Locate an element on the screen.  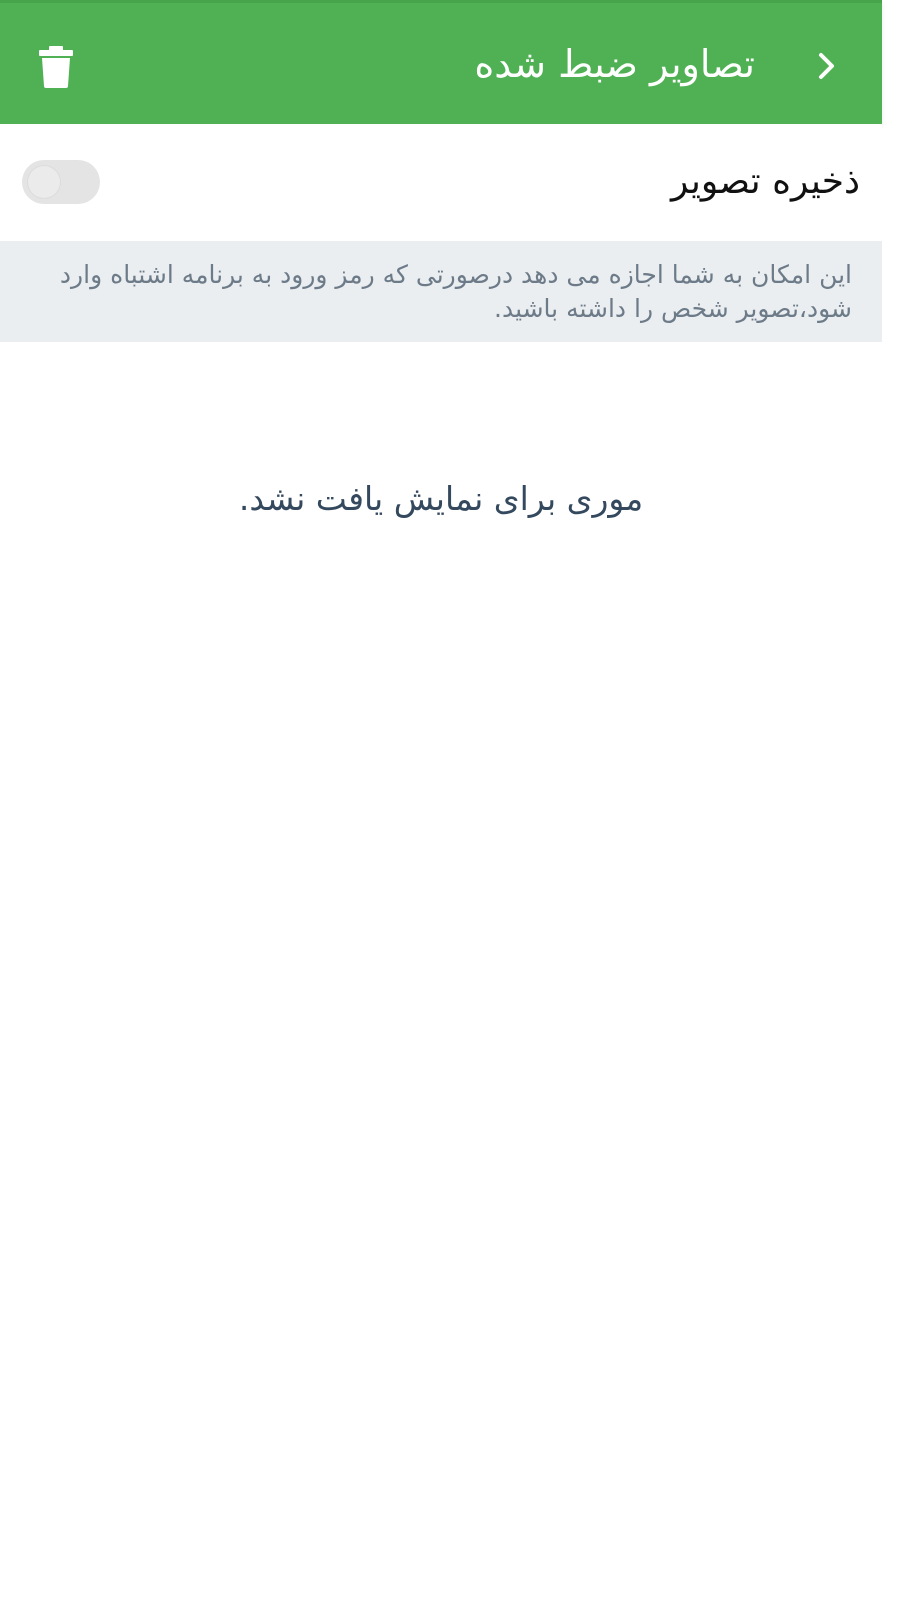
empty-state-message: موری برای نمایش یافت نشد. is located at coordinates (441, 498).